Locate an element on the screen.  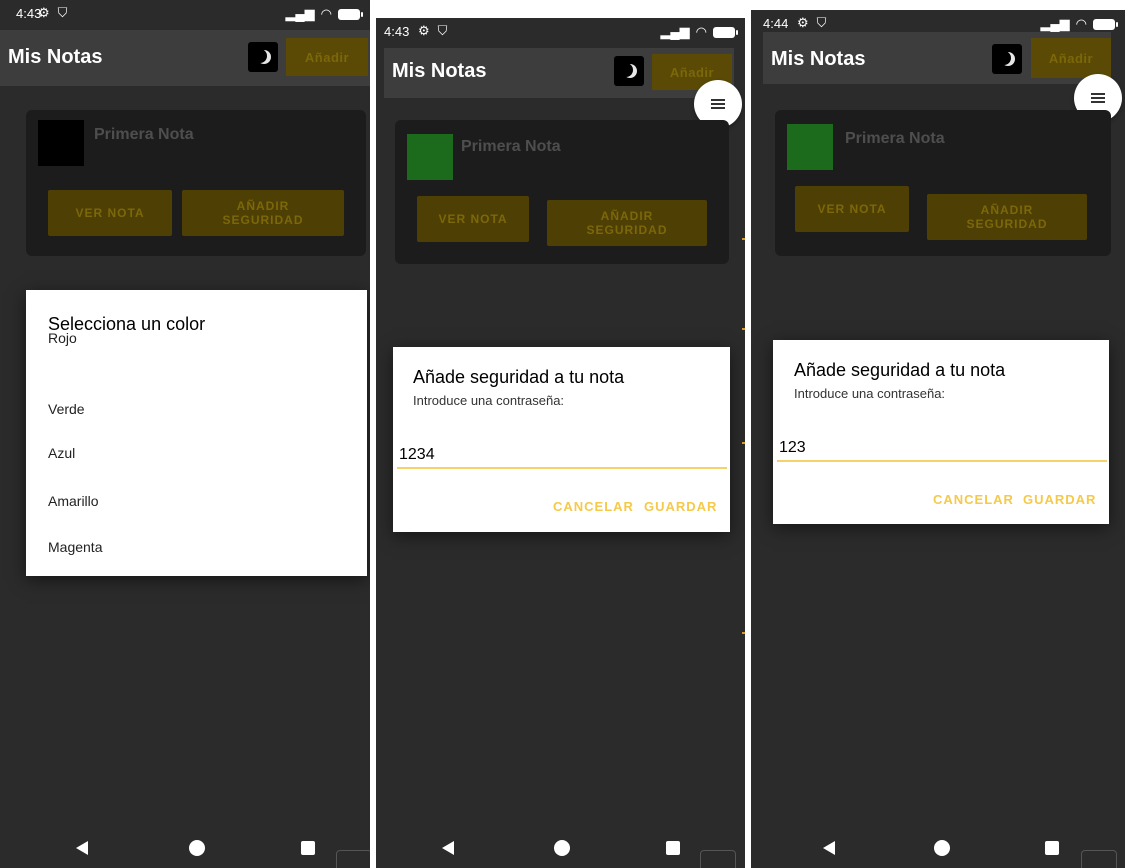
color-option-rojo: Rojo is located at coordinates (62, 338).